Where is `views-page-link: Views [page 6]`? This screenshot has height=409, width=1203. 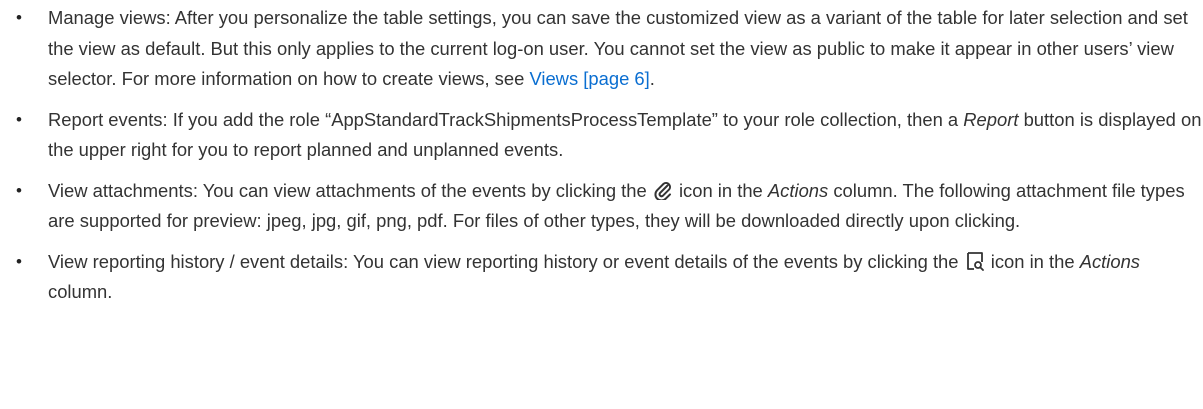
views-page-link: Views [page 6] is located at coordinates (589, 78).